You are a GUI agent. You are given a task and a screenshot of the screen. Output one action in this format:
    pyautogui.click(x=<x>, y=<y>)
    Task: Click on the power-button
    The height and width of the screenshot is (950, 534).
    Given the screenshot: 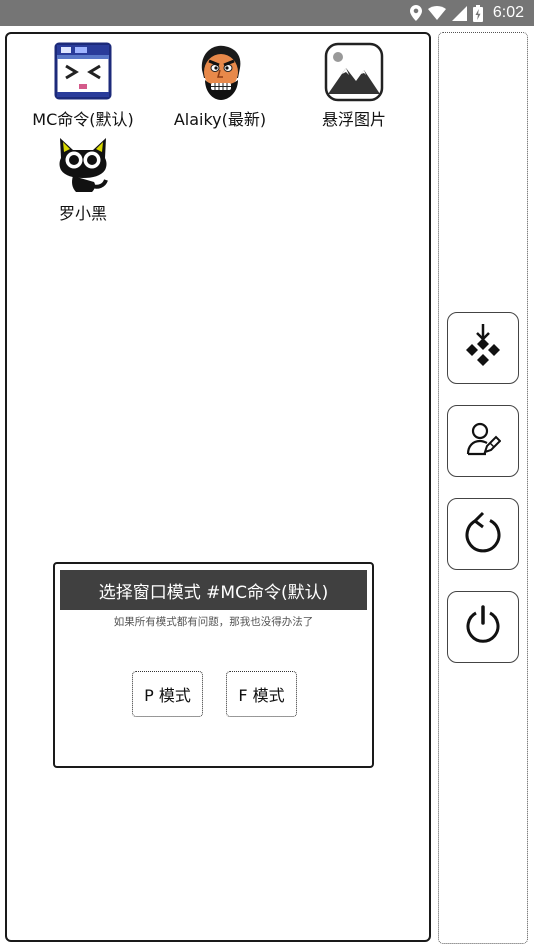 What is the action you would take?
    pyautogui.click(x=483, y=627)
    